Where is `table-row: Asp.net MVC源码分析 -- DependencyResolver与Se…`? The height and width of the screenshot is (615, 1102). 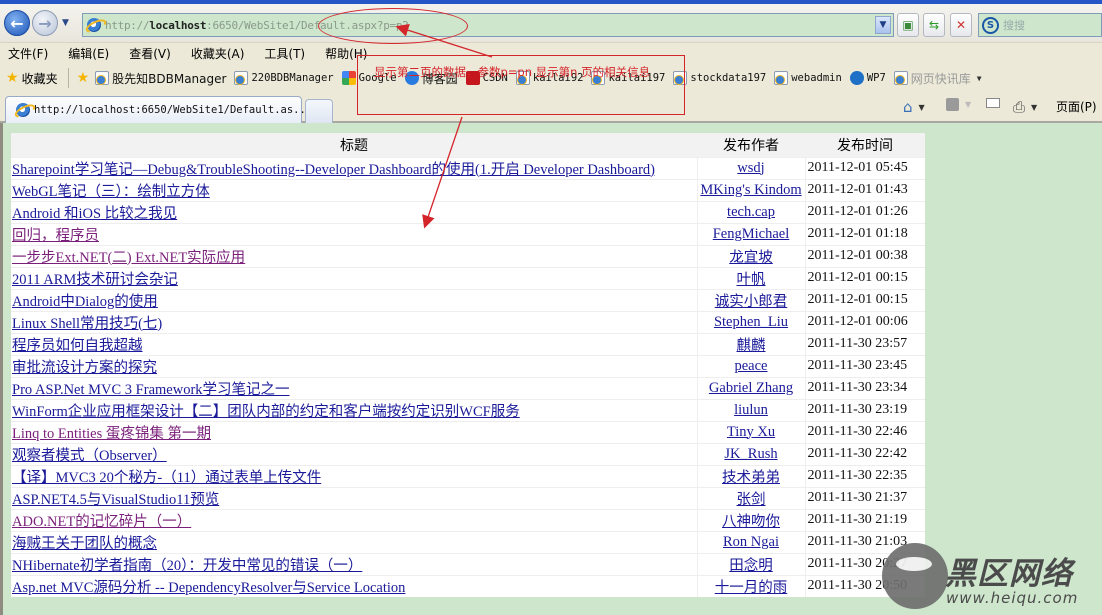
table-row: Asp.net MVC源码分析 -- DependencyResolver与Se… is located at coordinates (468, 585).